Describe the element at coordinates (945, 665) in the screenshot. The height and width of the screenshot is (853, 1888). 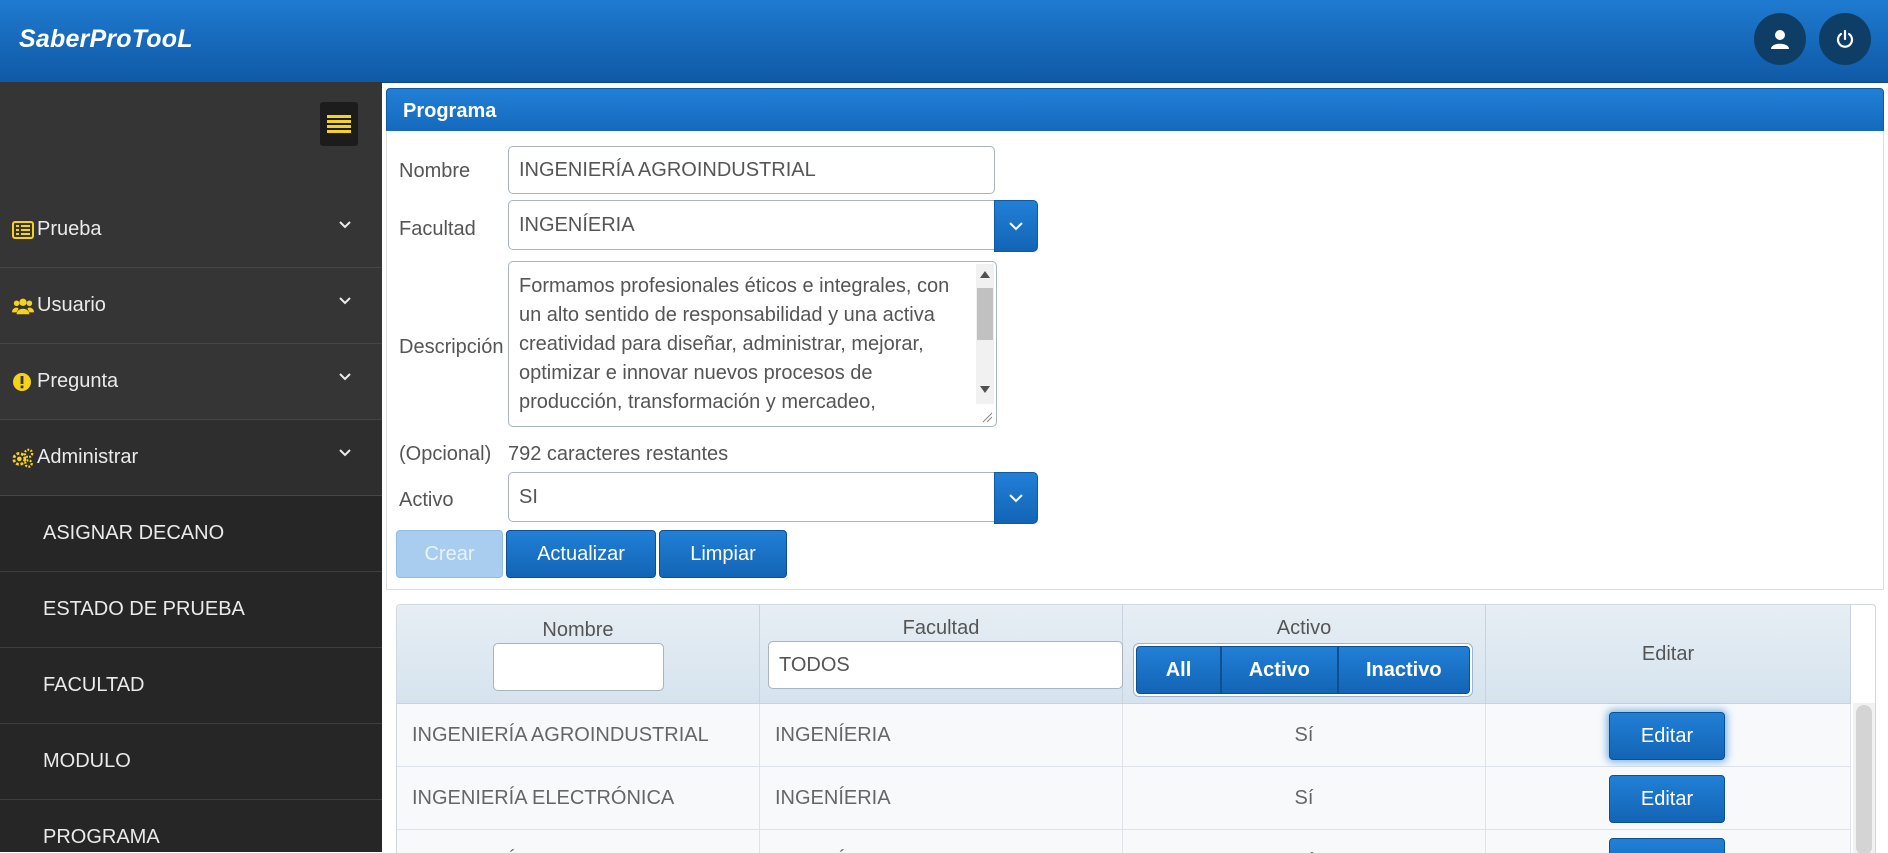
I see `facultad-filter-input: TODOS` at that location.